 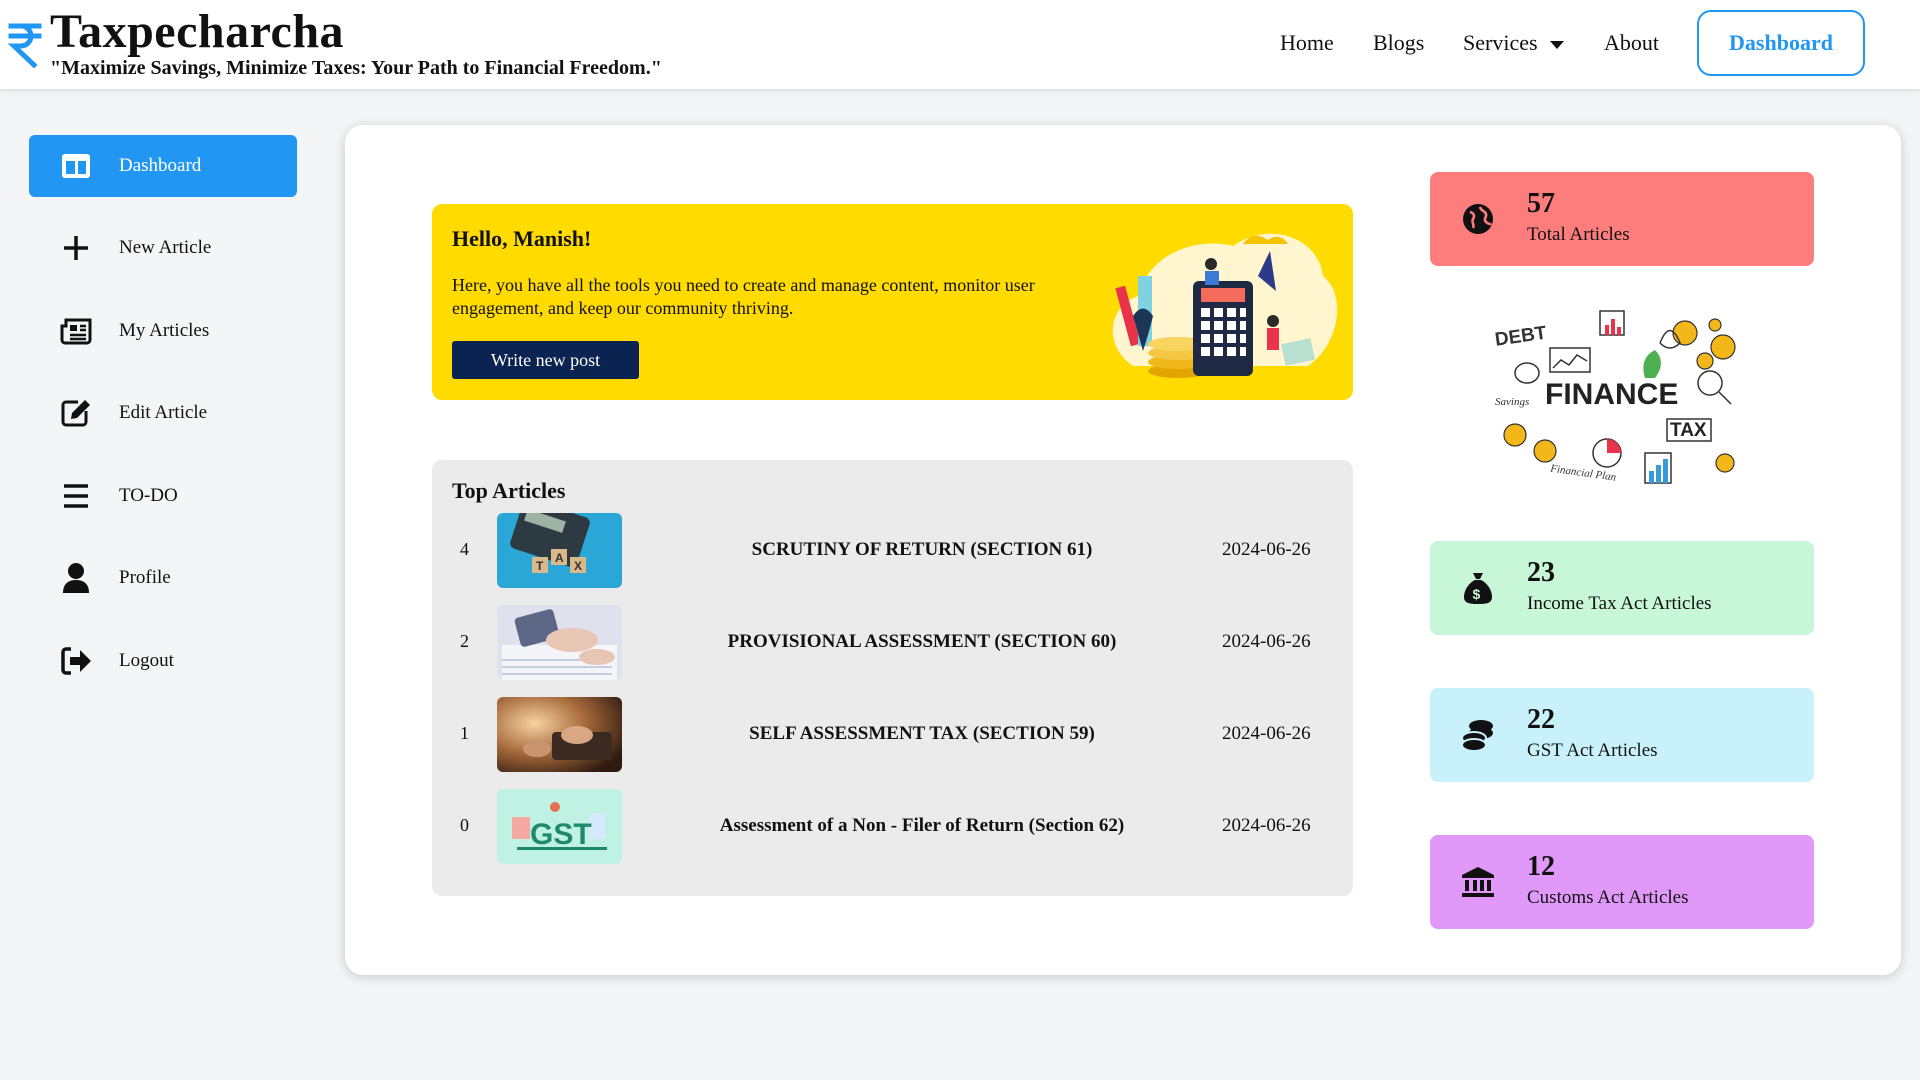 What do you see at coordinates (1611, 394) in the screenshot?
I see `finance-word: FINANCE` at bounding box center [1611, 394].